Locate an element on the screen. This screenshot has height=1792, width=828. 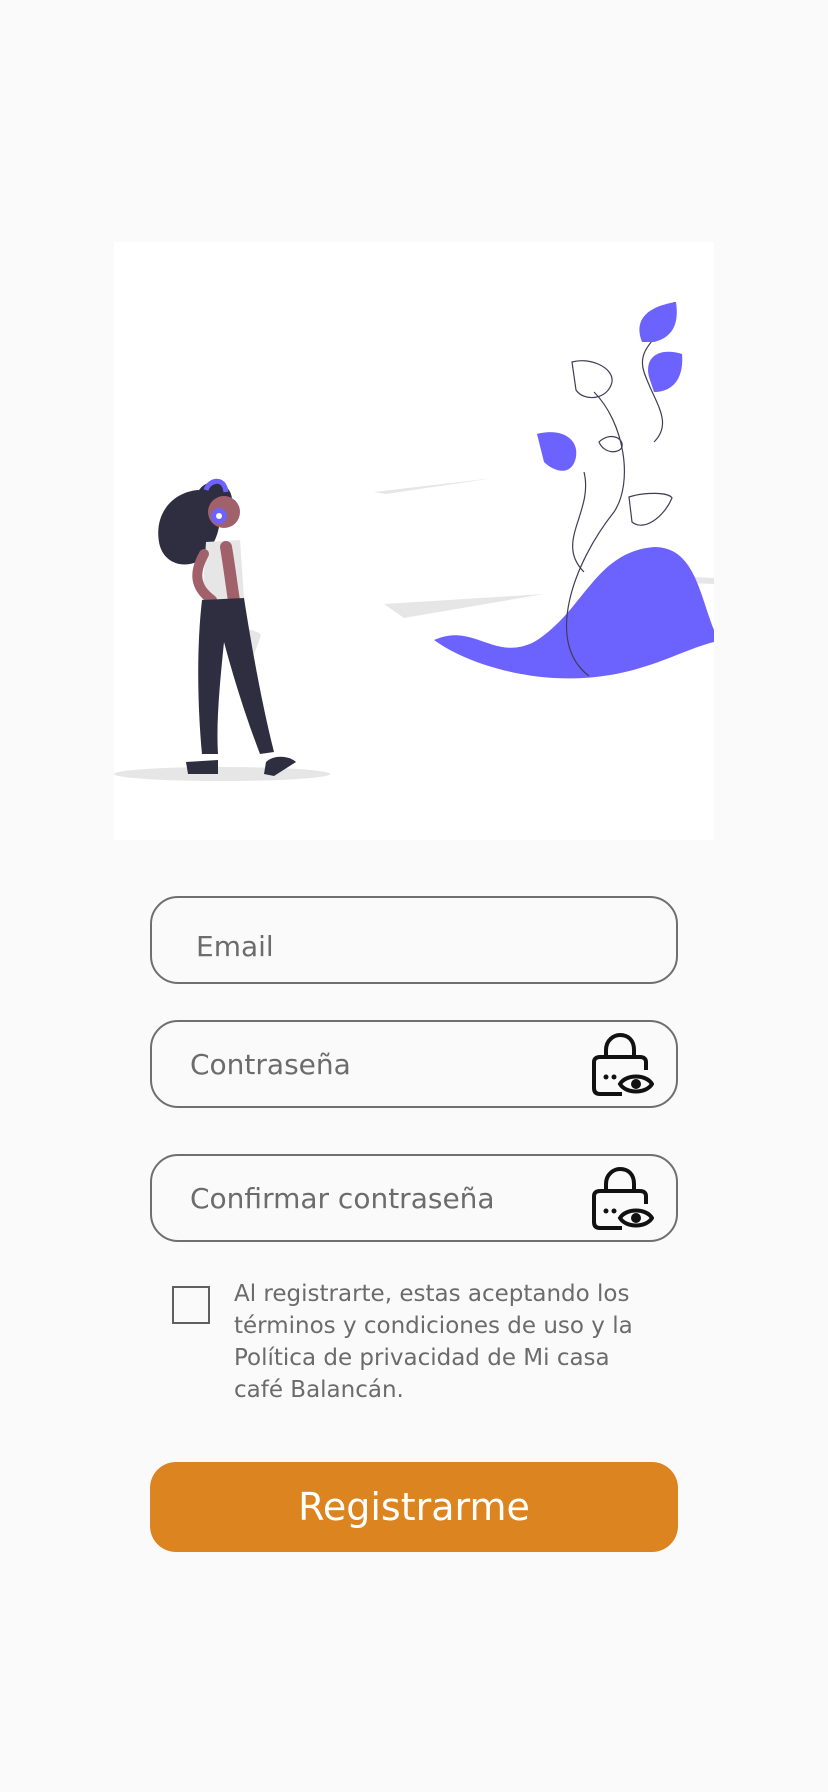
terms-checkbox is located at coordinates (191, 1305).